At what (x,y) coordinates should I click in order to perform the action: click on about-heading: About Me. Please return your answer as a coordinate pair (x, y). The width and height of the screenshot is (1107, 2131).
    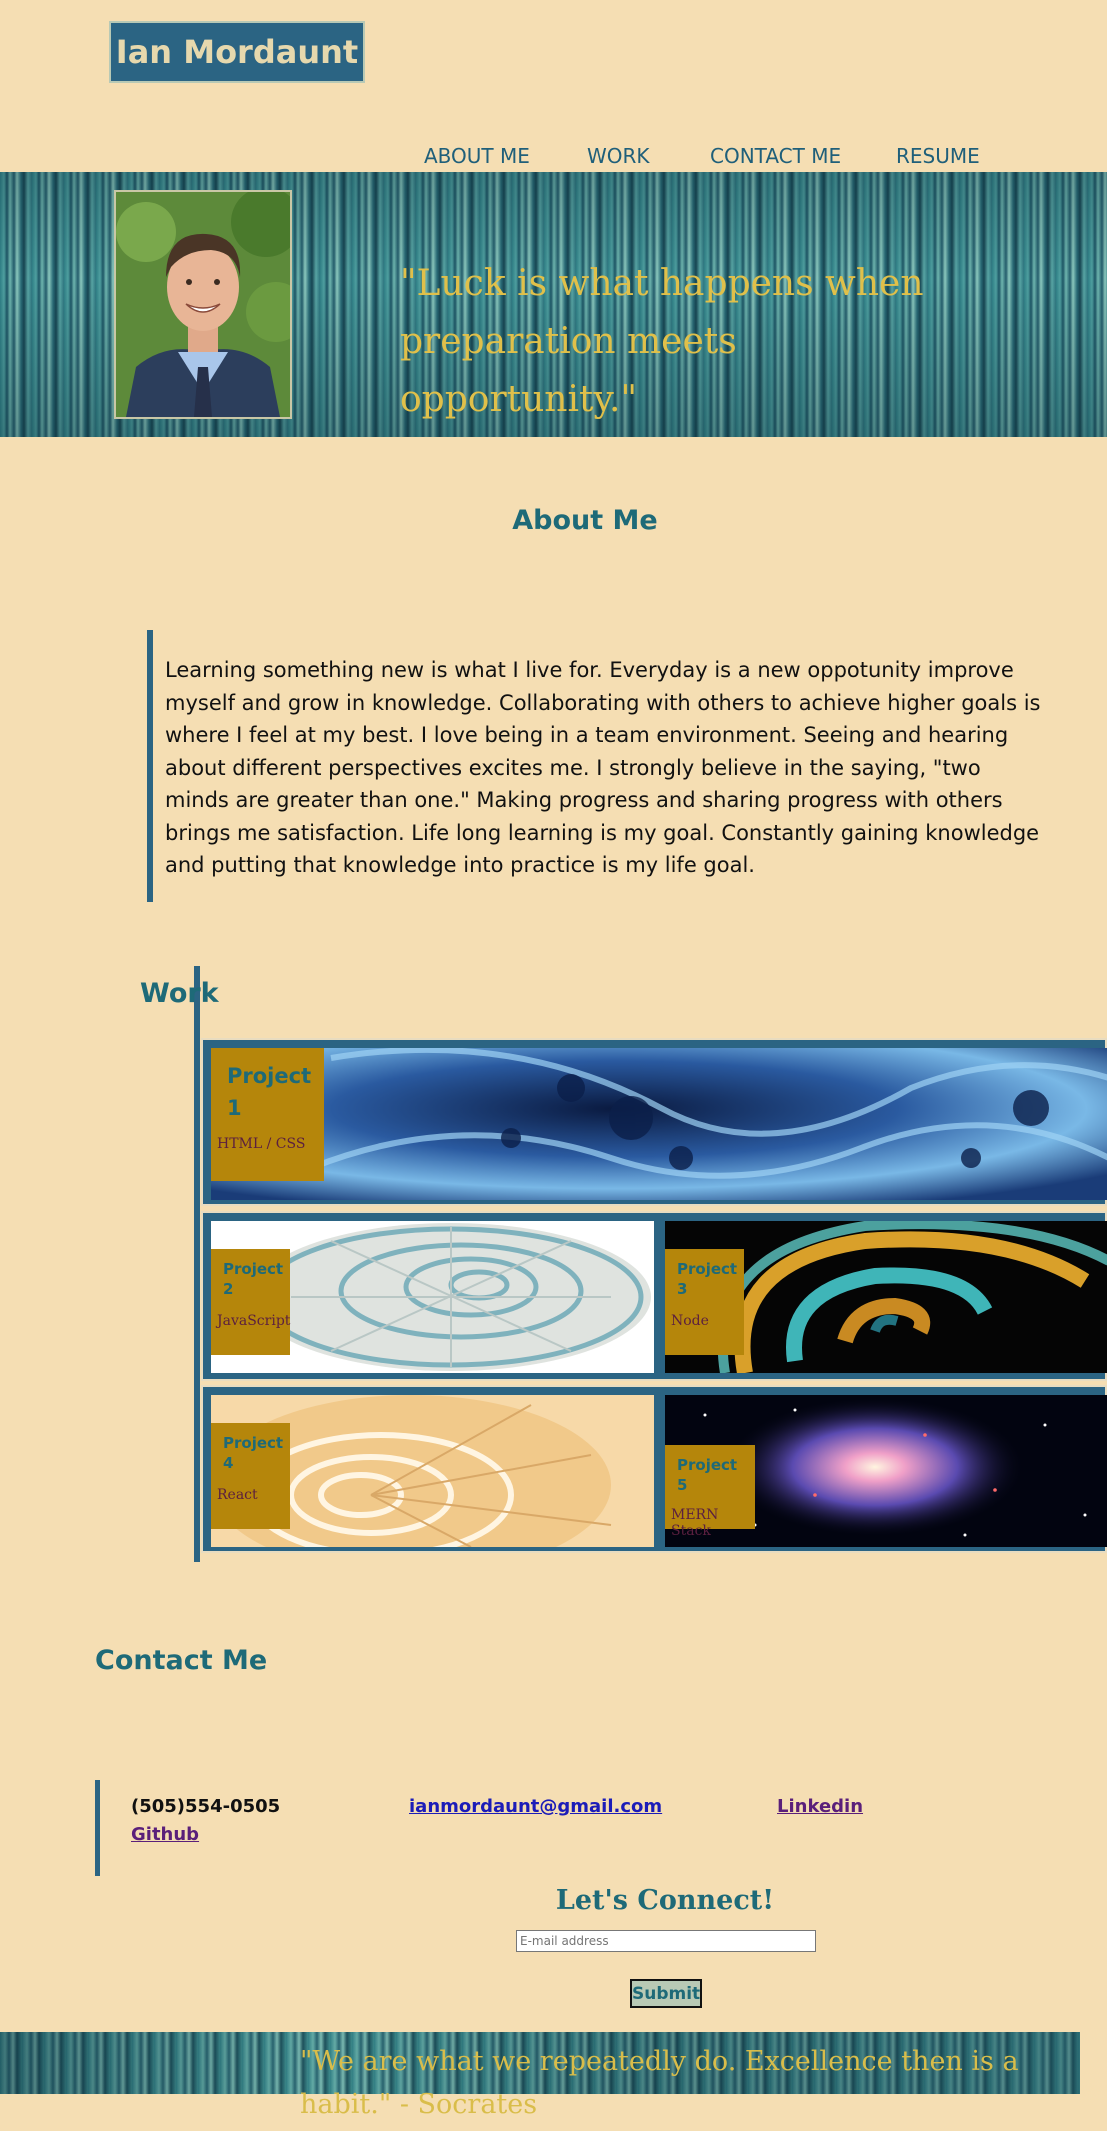
    Looking at the image, I should click on (585, 520).